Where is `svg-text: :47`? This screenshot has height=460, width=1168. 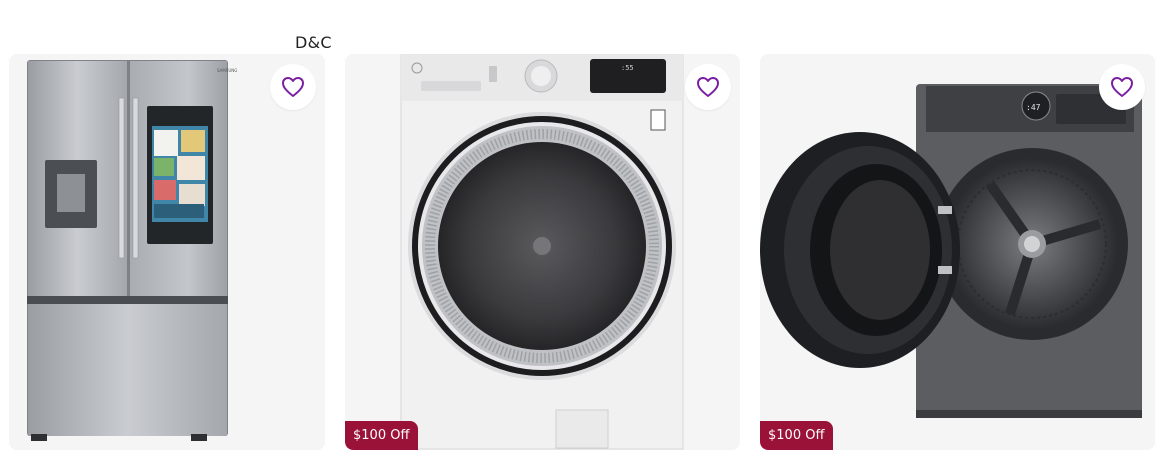
svg-text: :47 is located at coordinates (1033, 107).